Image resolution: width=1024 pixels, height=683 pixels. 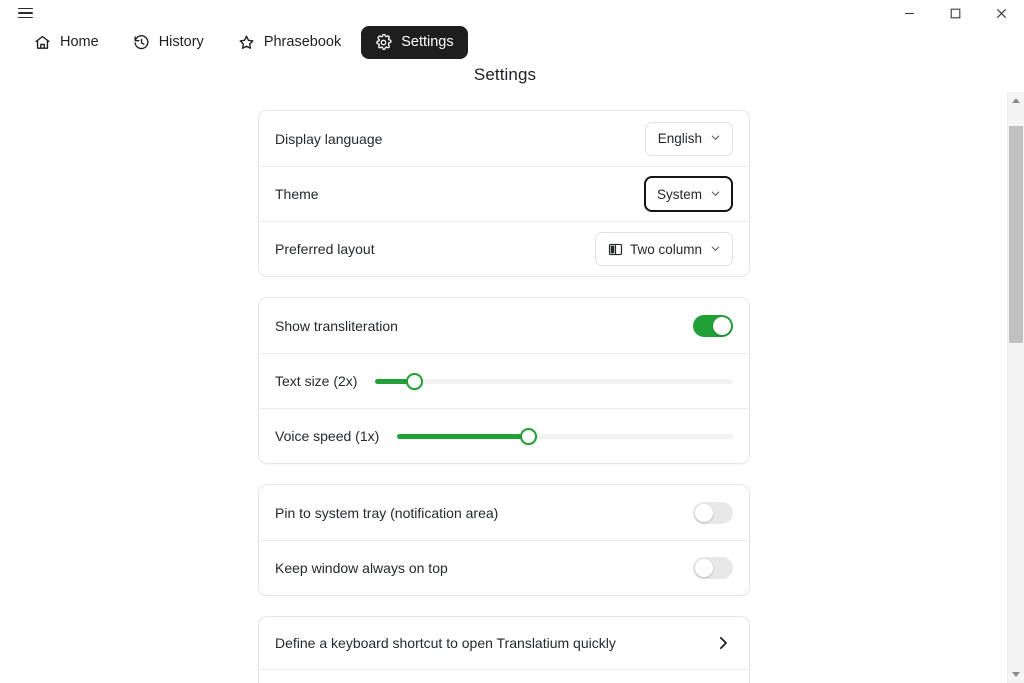 I want to click on scroll-up-arrow, so click(x=1016, y=100).